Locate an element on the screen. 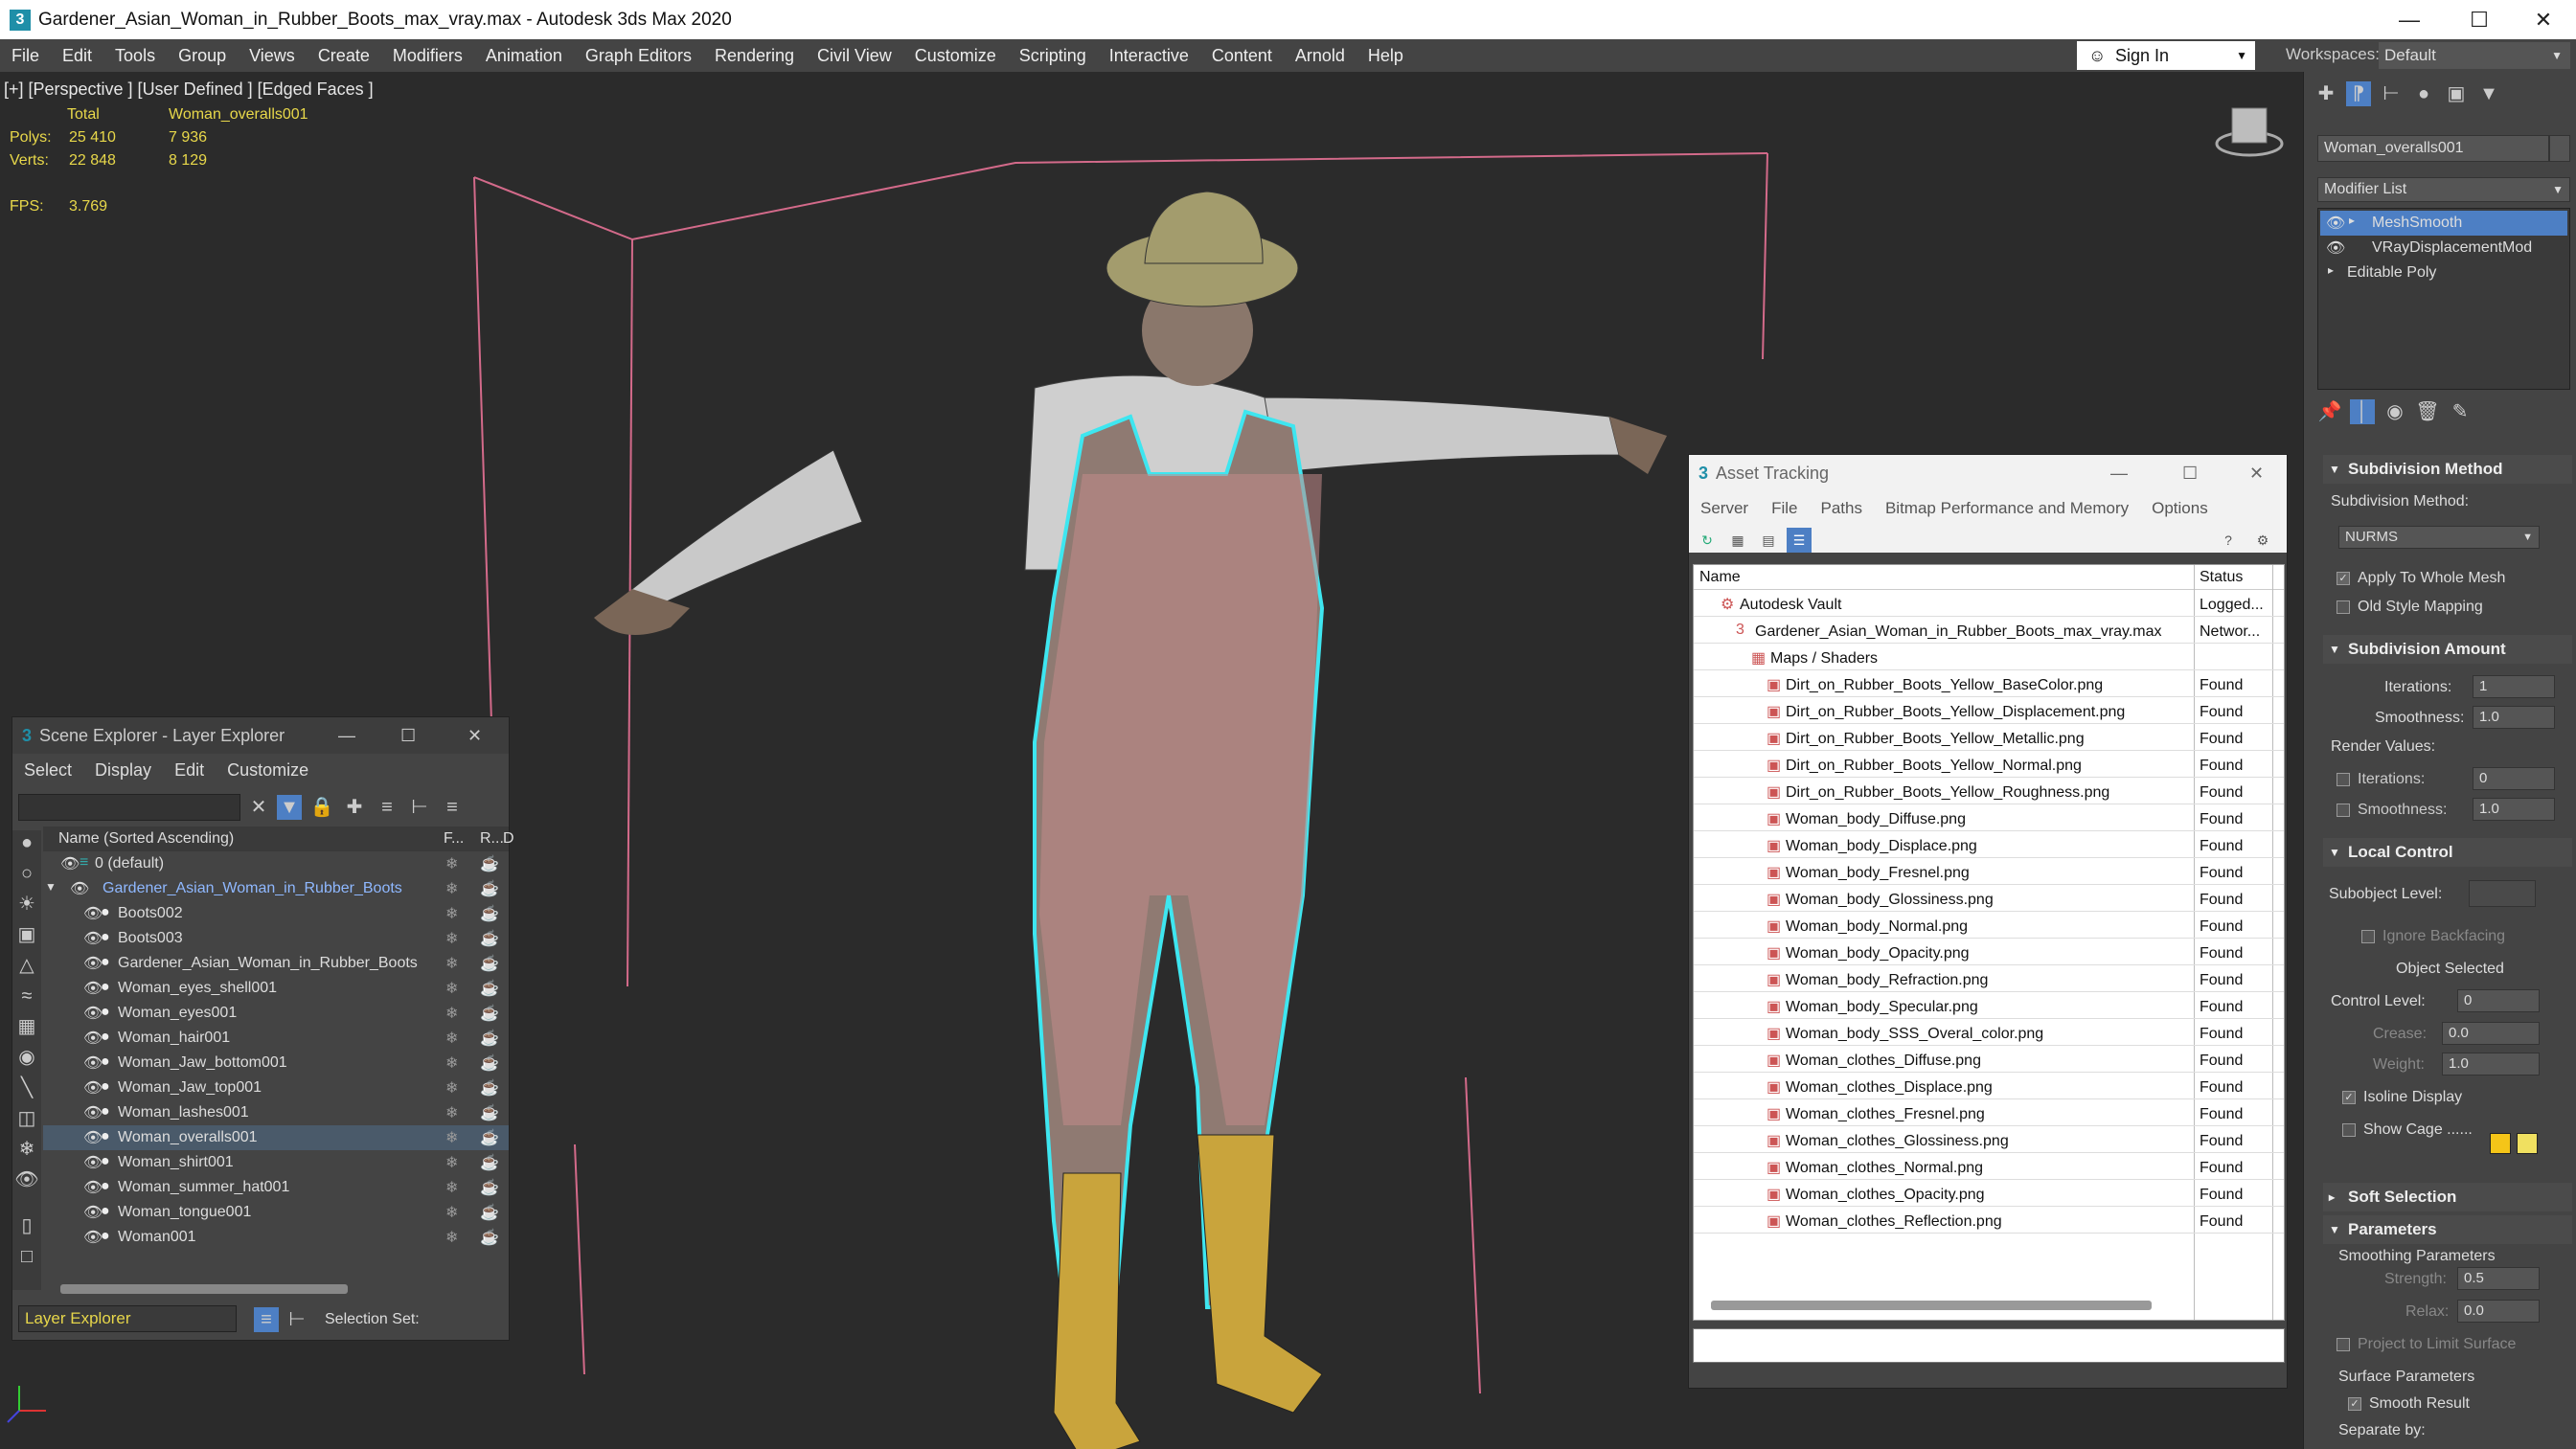 This screenshot has width=2576, height=1449. menu-group: Group is located at coordinates (202, 56).